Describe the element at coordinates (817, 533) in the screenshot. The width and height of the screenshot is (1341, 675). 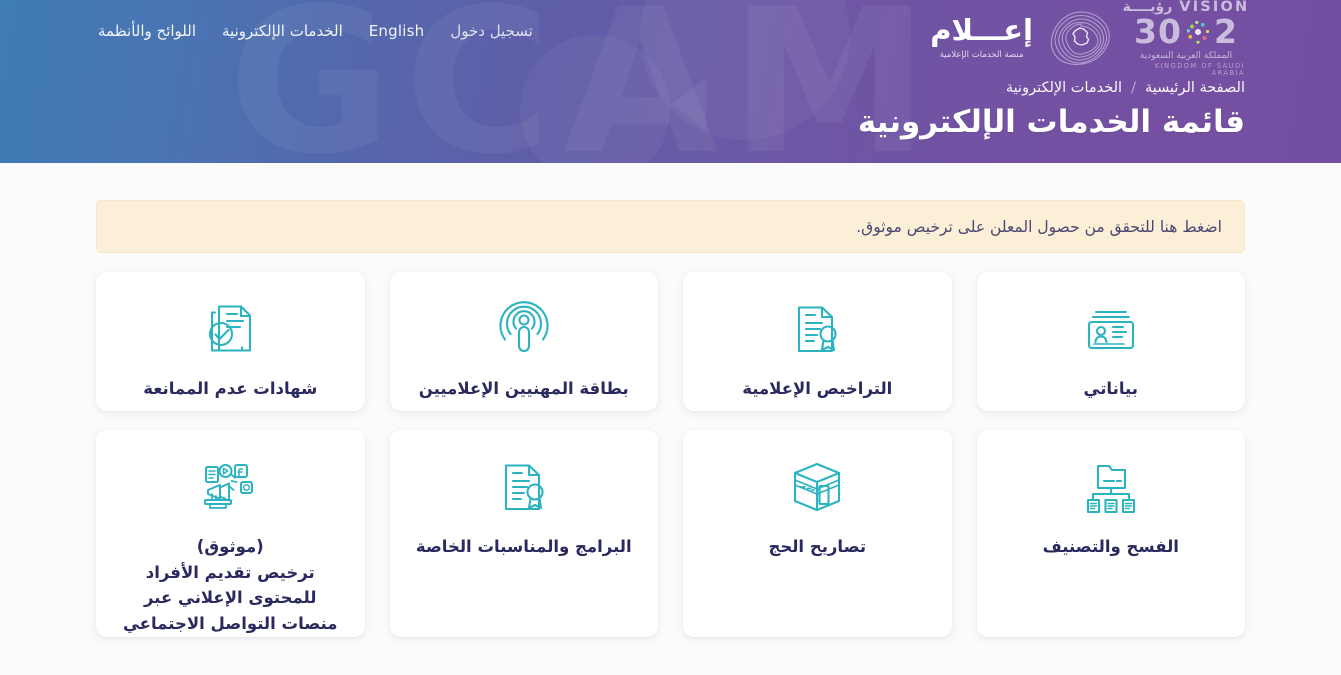
I see `service-card-hajj-permits: تصاريح الحج` at that location.